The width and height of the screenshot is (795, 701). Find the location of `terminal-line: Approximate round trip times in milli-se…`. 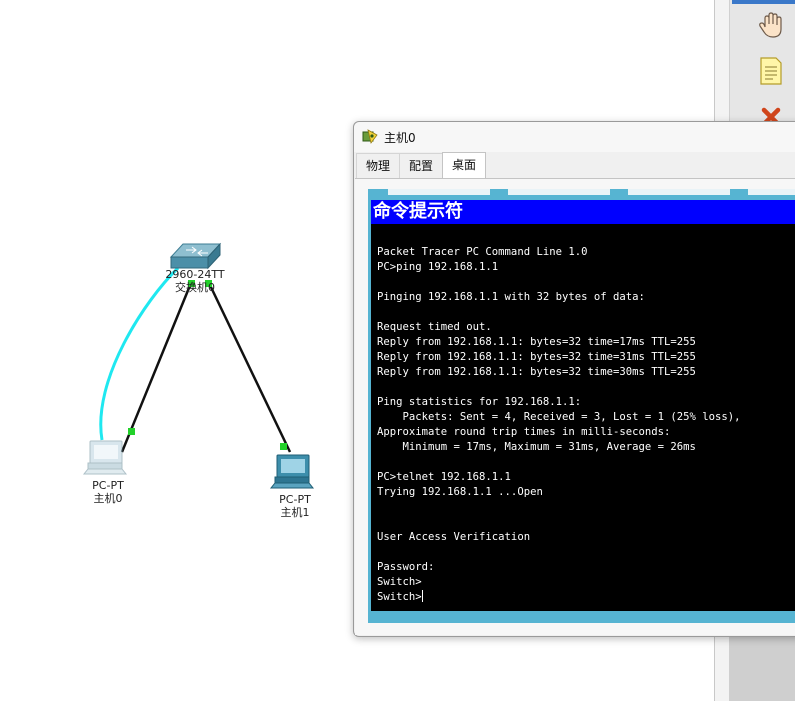

terminal-line: Approximate round trip times in milli-se… is located at coordinates (524, 432).